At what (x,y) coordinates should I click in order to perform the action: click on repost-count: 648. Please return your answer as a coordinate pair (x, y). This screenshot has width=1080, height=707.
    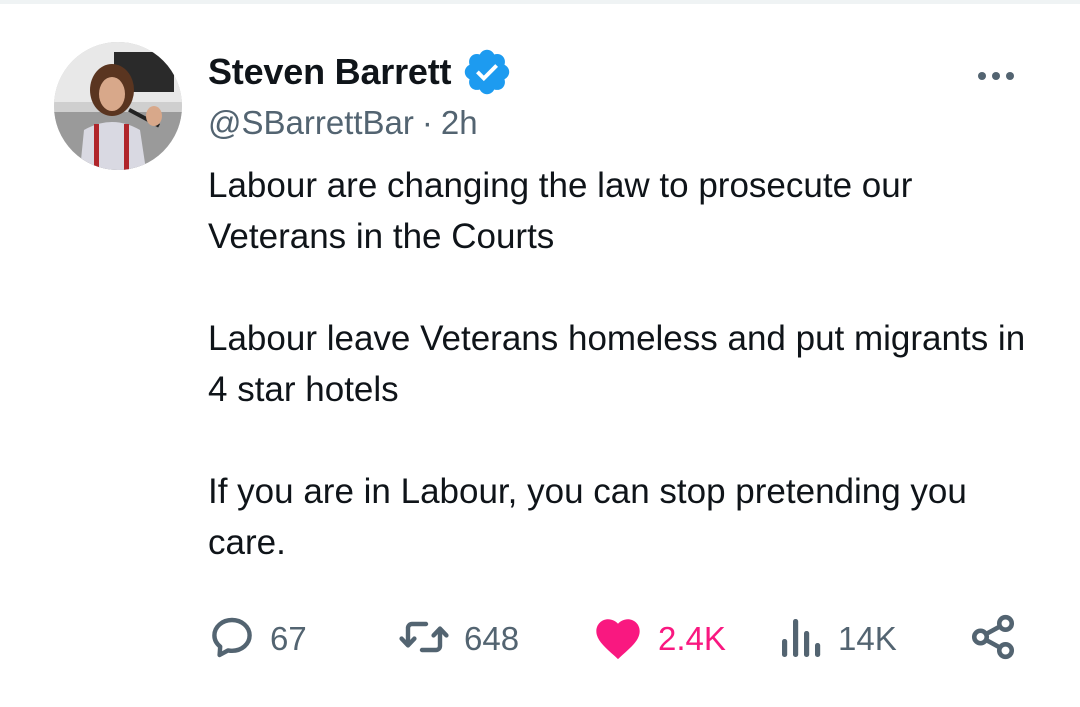
    Looking at the image, I should click on (492, 638).